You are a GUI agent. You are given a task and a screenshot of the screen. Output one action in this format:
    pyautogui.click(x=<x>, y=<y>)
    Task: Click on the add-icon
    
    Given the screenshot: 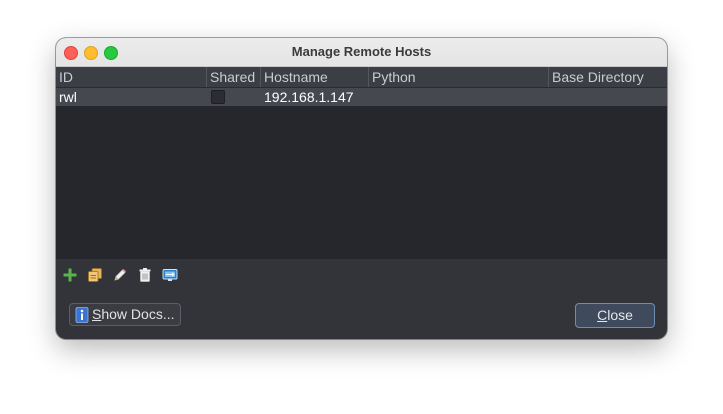 What is the action you would take?
    pyautogui.click(x=70, y=275)
    